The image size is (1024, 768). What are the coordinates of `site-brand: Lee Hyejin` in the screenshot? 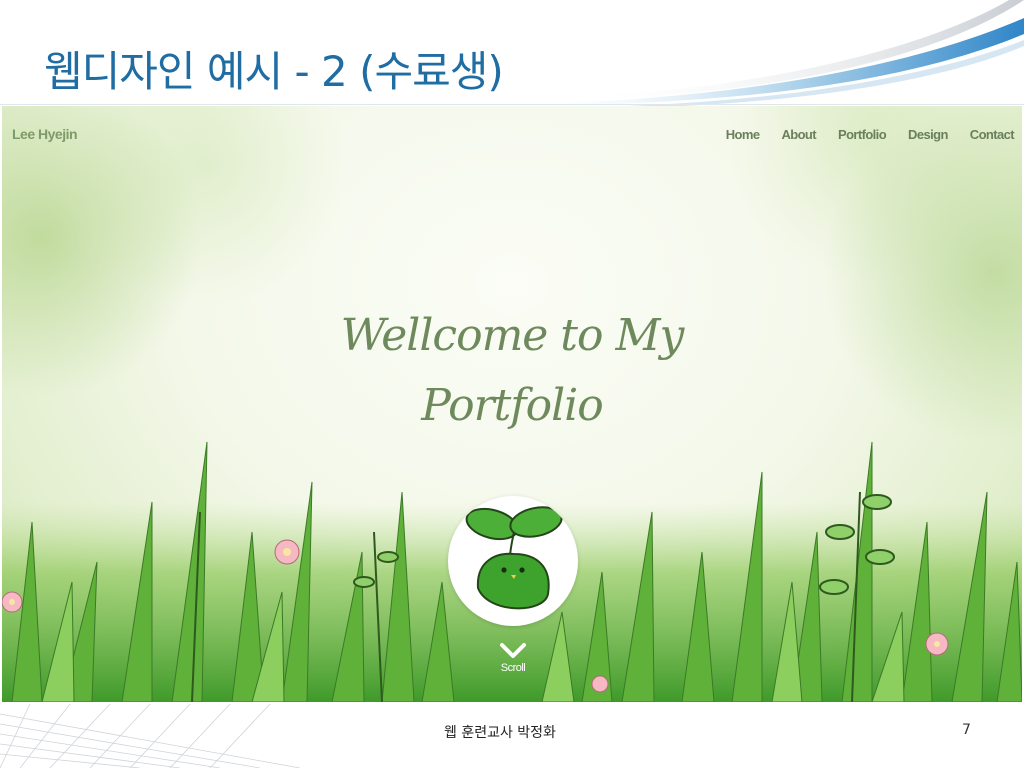 It's located at (45, 134).